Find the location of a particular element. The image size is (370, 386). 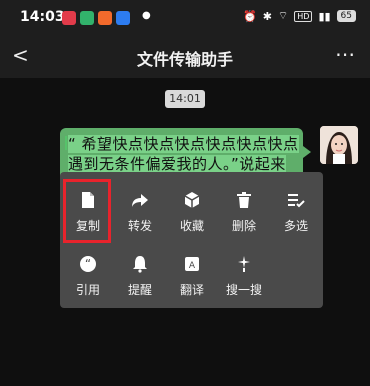

favorite-label: 收藏 is located at coordinates (191, 226).